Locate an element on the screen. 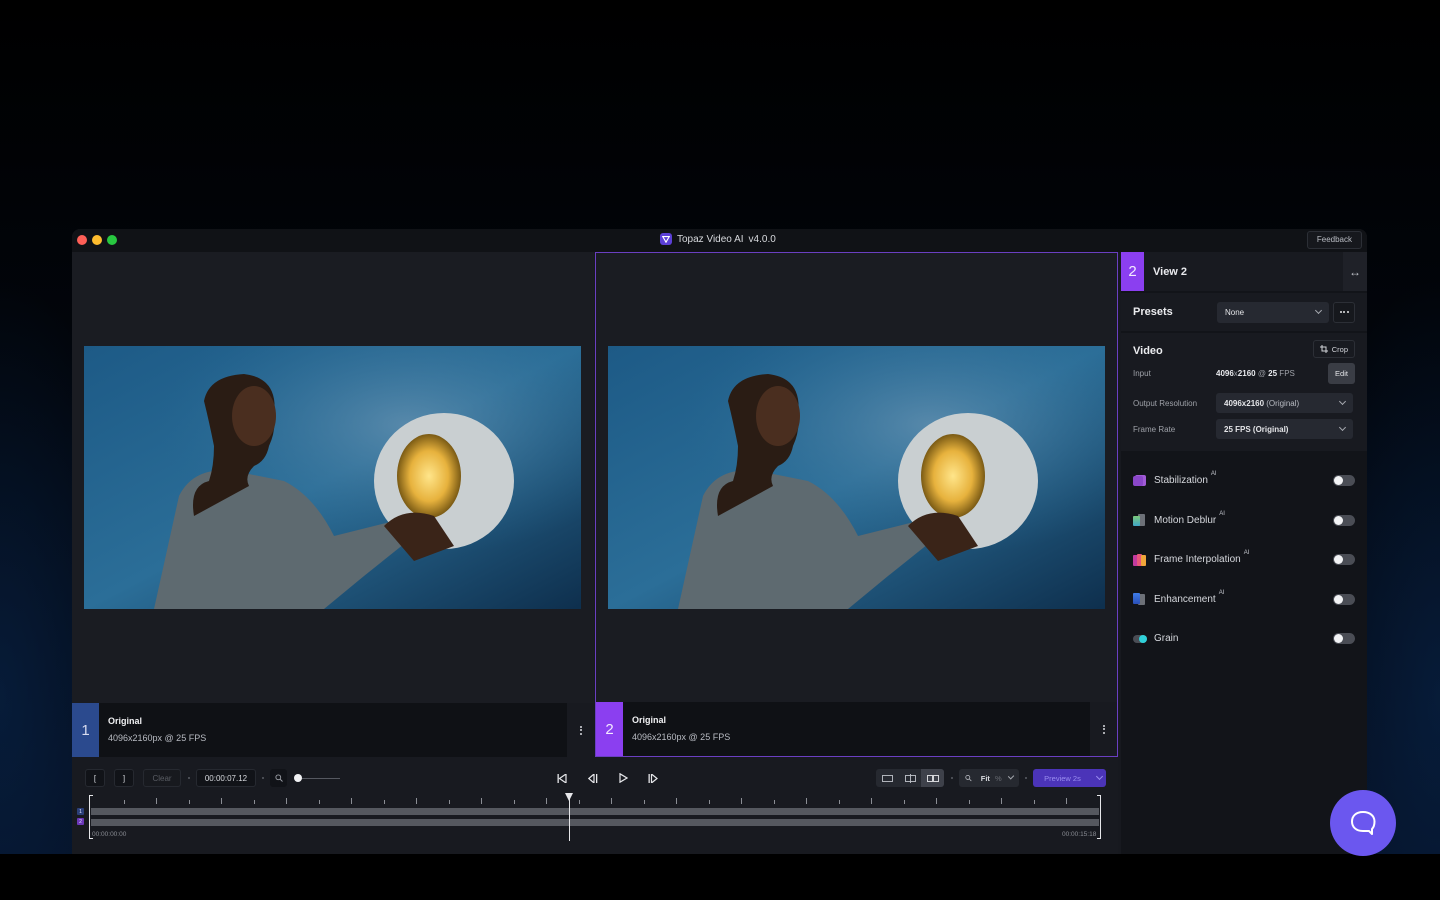 Image resolution: width=1440 pixels, height=900 pixels. feedback-button: Feedback is located at coordinates (1334, 240).